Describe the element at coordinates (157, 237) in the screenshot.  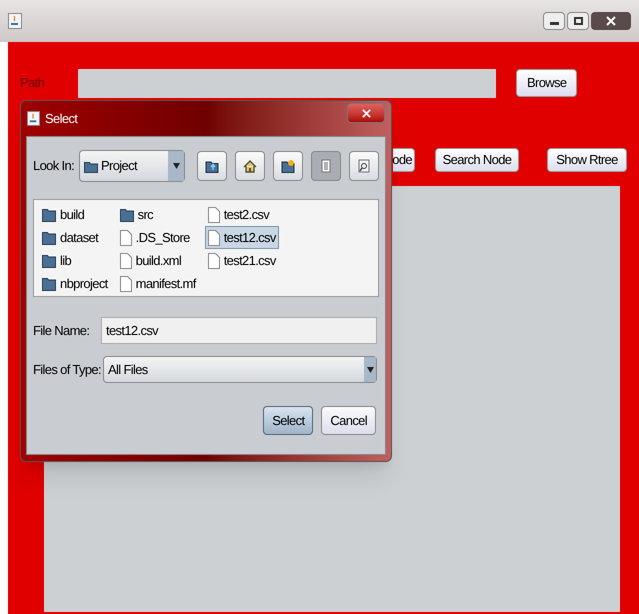
I see `file-list-item: .DS_Store` at that location.